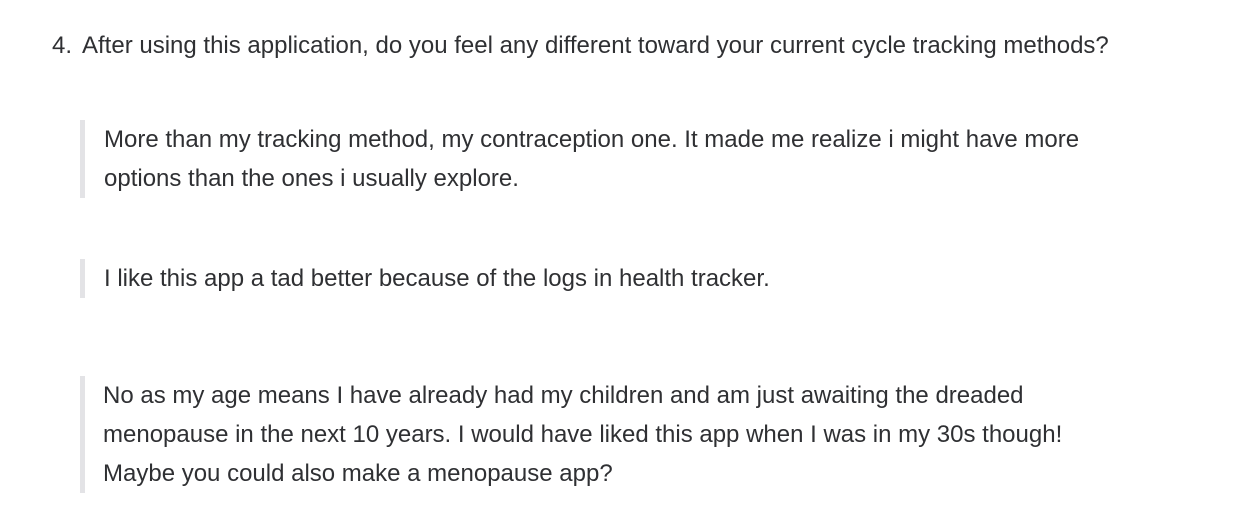 The height and width of the screenshot is (524, 1248). Describe the element at coordinates (62, 45) in the screenshot. I see `question-number: 4.` at that location.